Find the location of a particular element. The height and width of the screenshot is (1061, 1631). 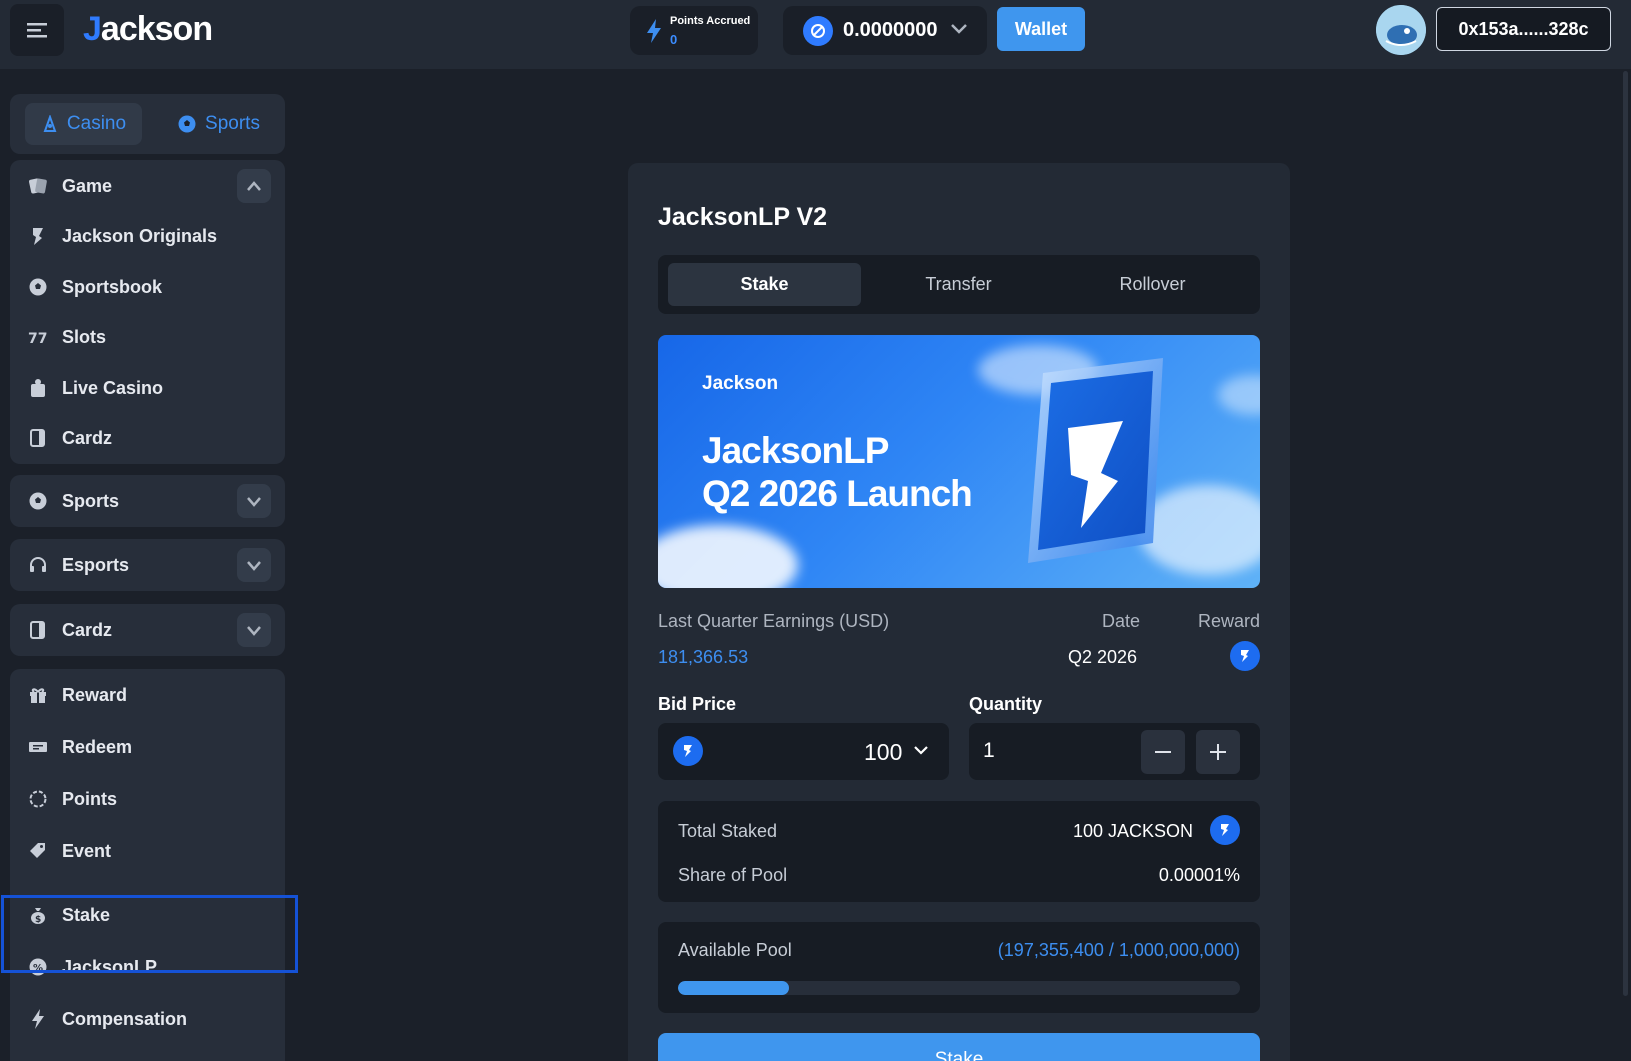

wallet-button: Wallet is located at coordinates (1041, 29).